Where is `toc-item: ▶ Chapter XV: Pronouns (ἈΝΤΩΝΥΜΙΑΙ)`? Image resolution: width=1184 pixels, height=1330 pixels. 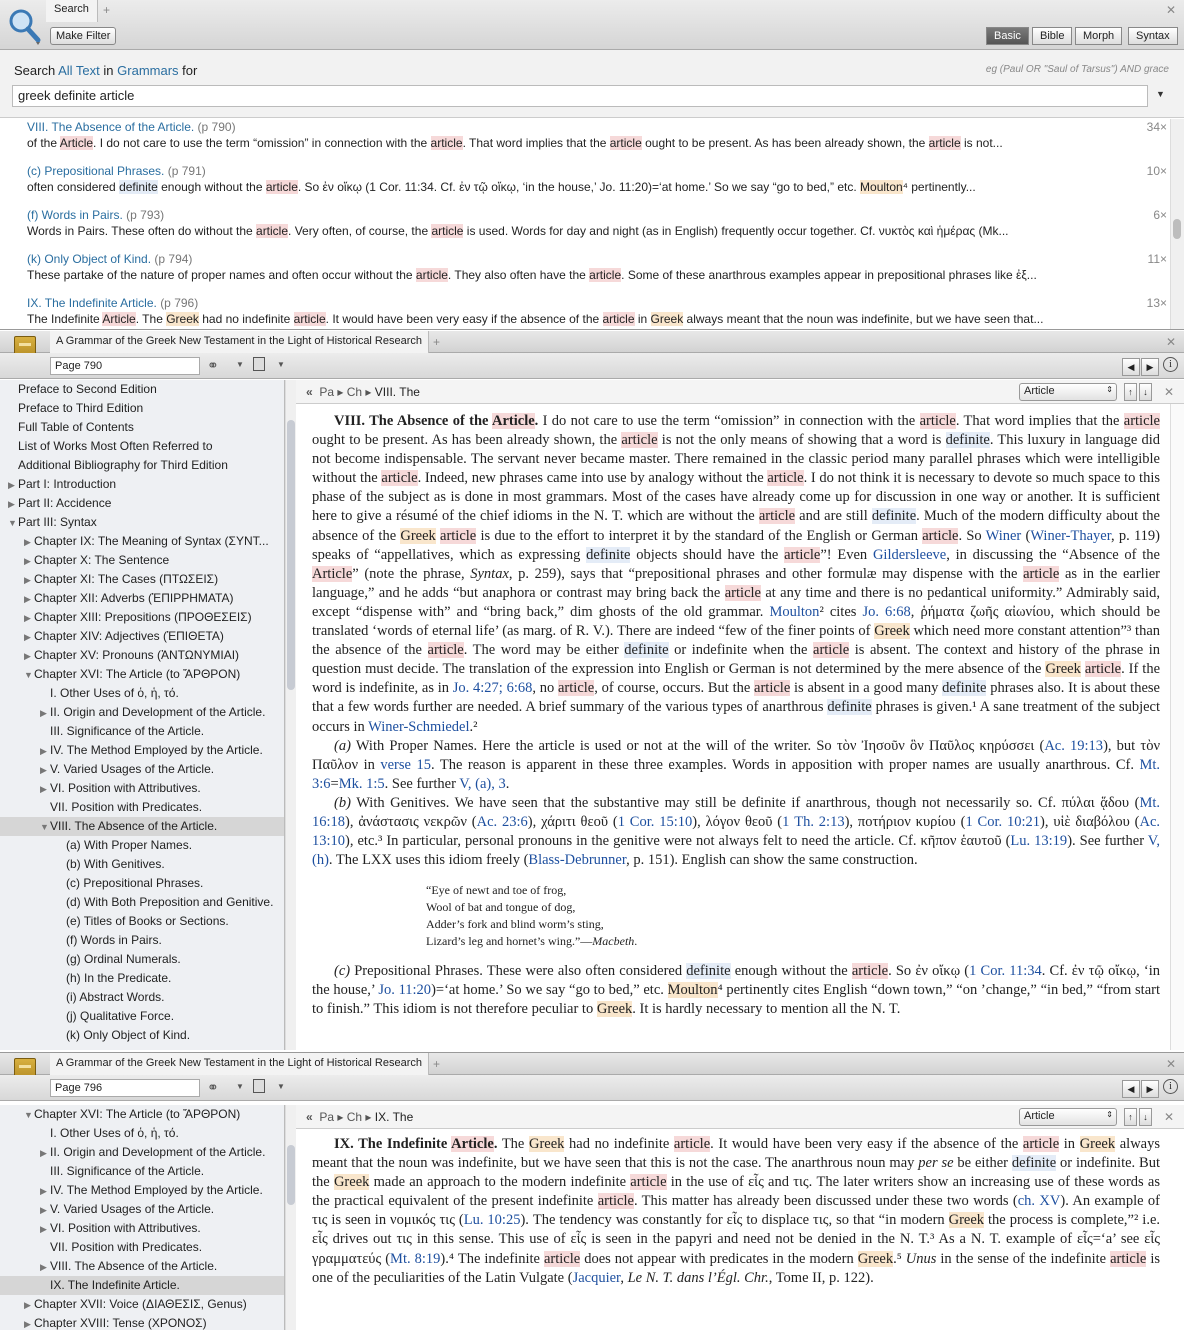 toc-item: ▶ Chapter XV: Pronouns (ἈΝΤΩΝΥΜΙΑΙ) is located at coordinates (142, 655).